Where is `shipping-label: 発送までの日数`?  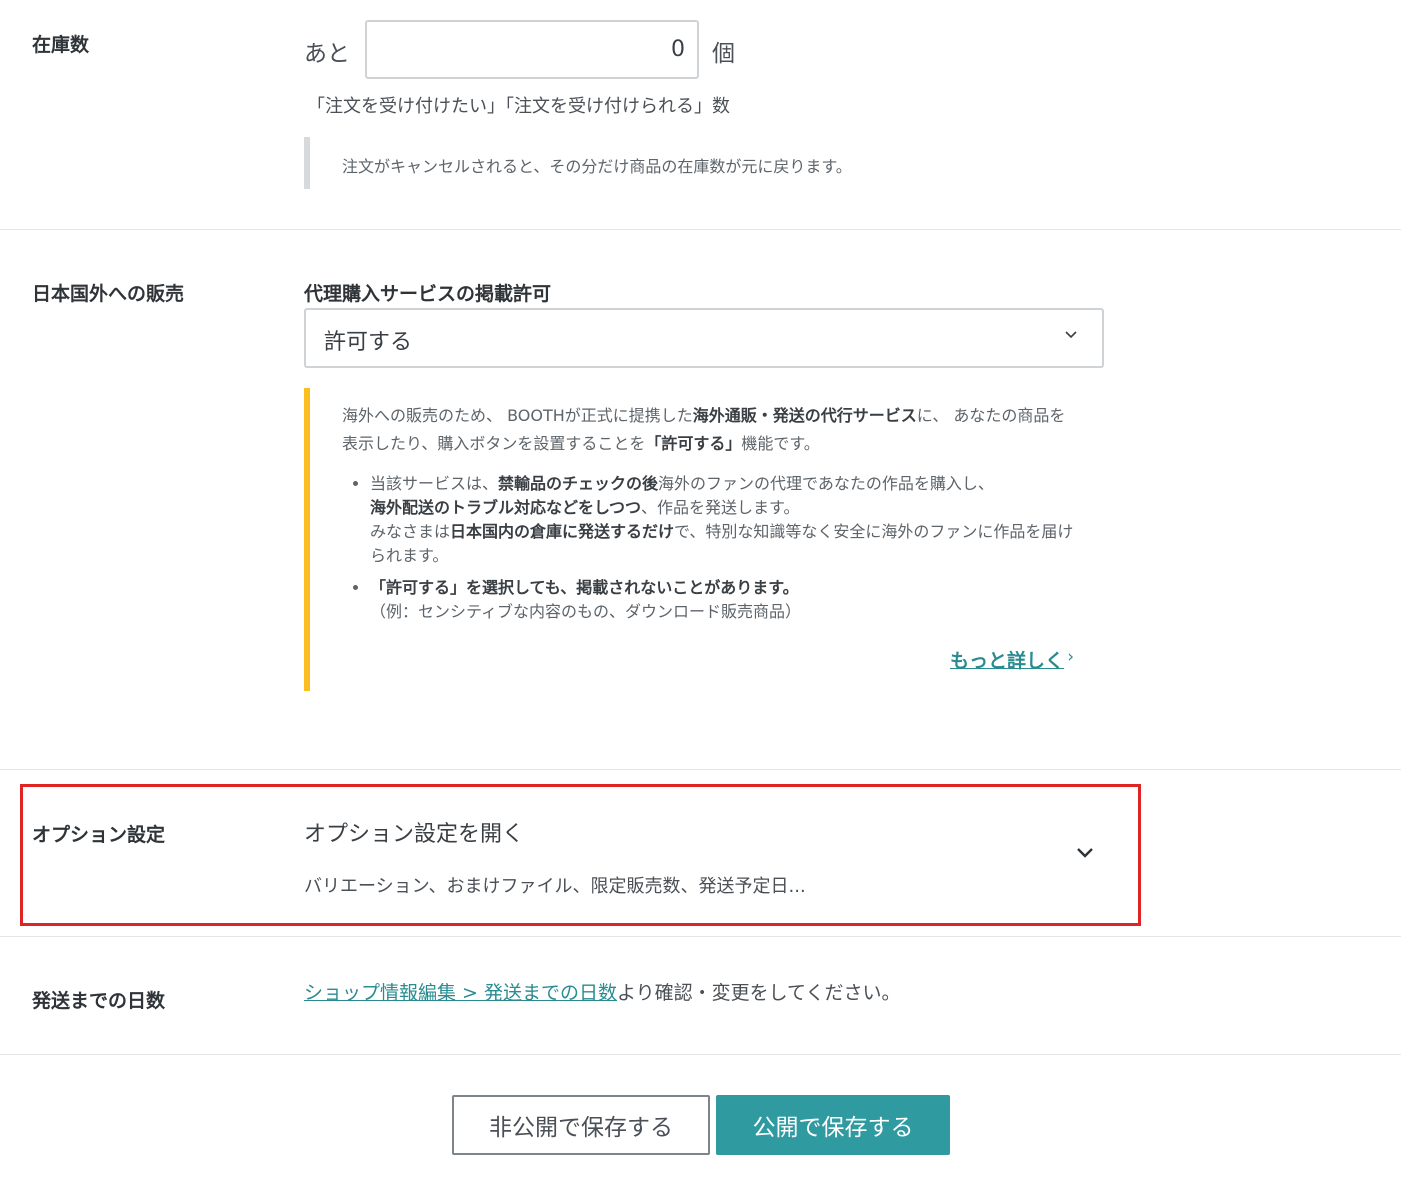
shipping-label: 発送までの日数 is located at coordinates (99, 1001).